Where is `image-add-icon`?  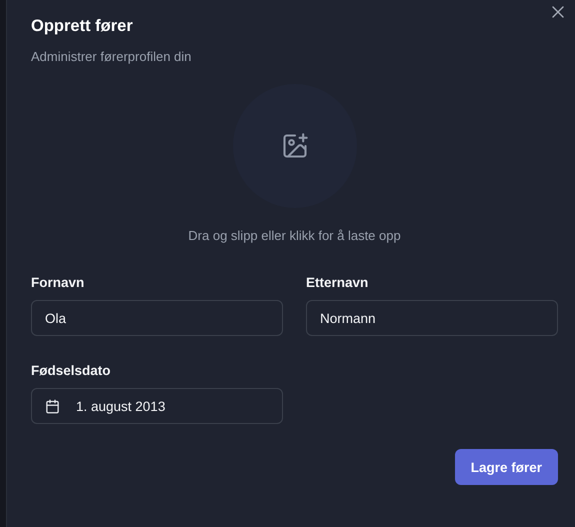
image-add-icon is located at coordinates (294, 146).